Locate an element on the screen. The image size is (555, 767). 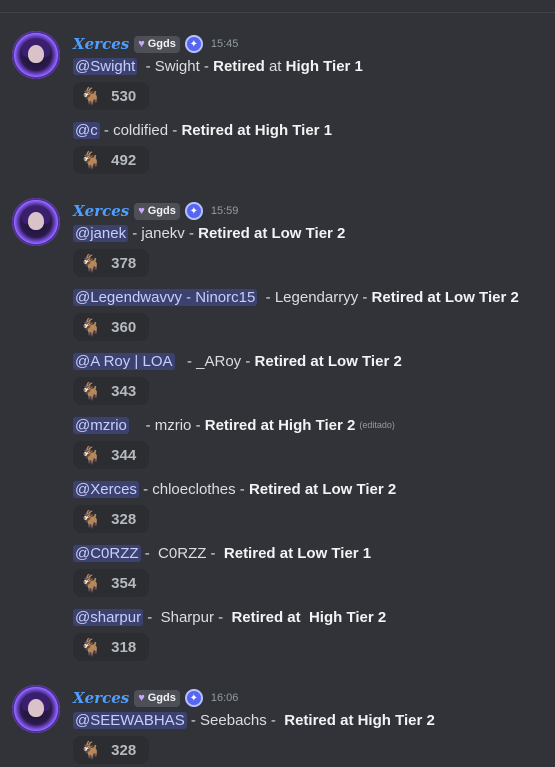
reaction-count: 318 is located at coordinates (124, 647).